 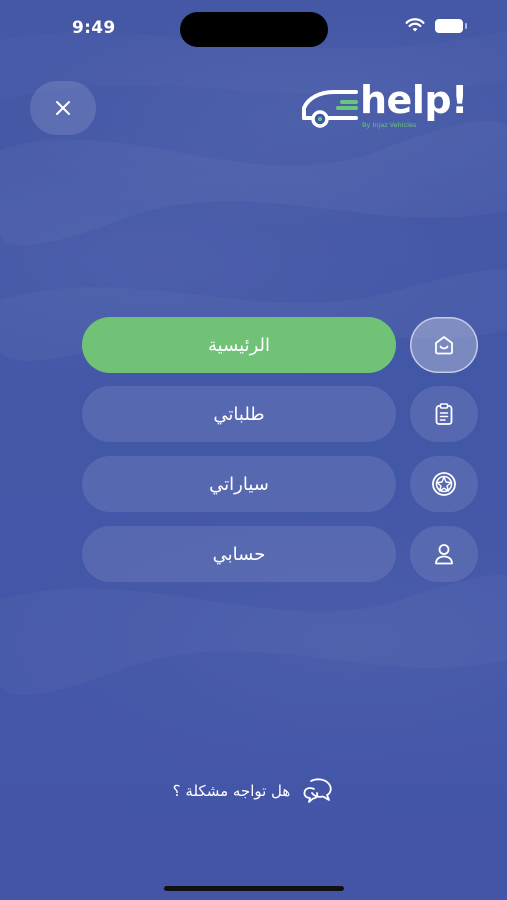 I want to click on help-label: هل تواجه مشكلة ؟, so click(x=231, y=791).